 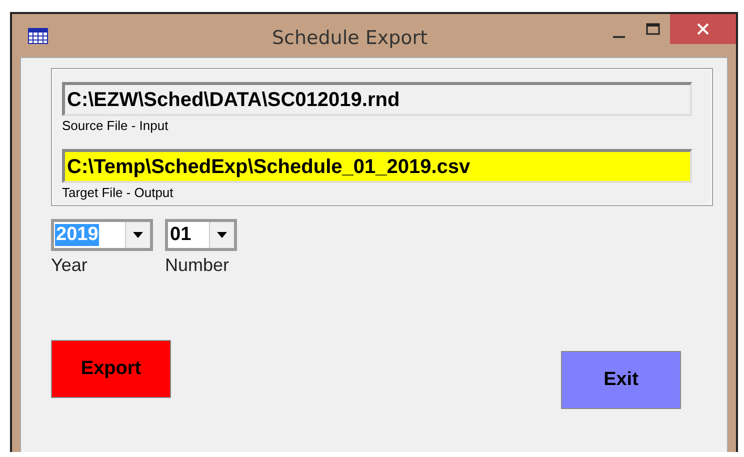 I want to click on exit-button: Exit, so click(x=621, y=380).